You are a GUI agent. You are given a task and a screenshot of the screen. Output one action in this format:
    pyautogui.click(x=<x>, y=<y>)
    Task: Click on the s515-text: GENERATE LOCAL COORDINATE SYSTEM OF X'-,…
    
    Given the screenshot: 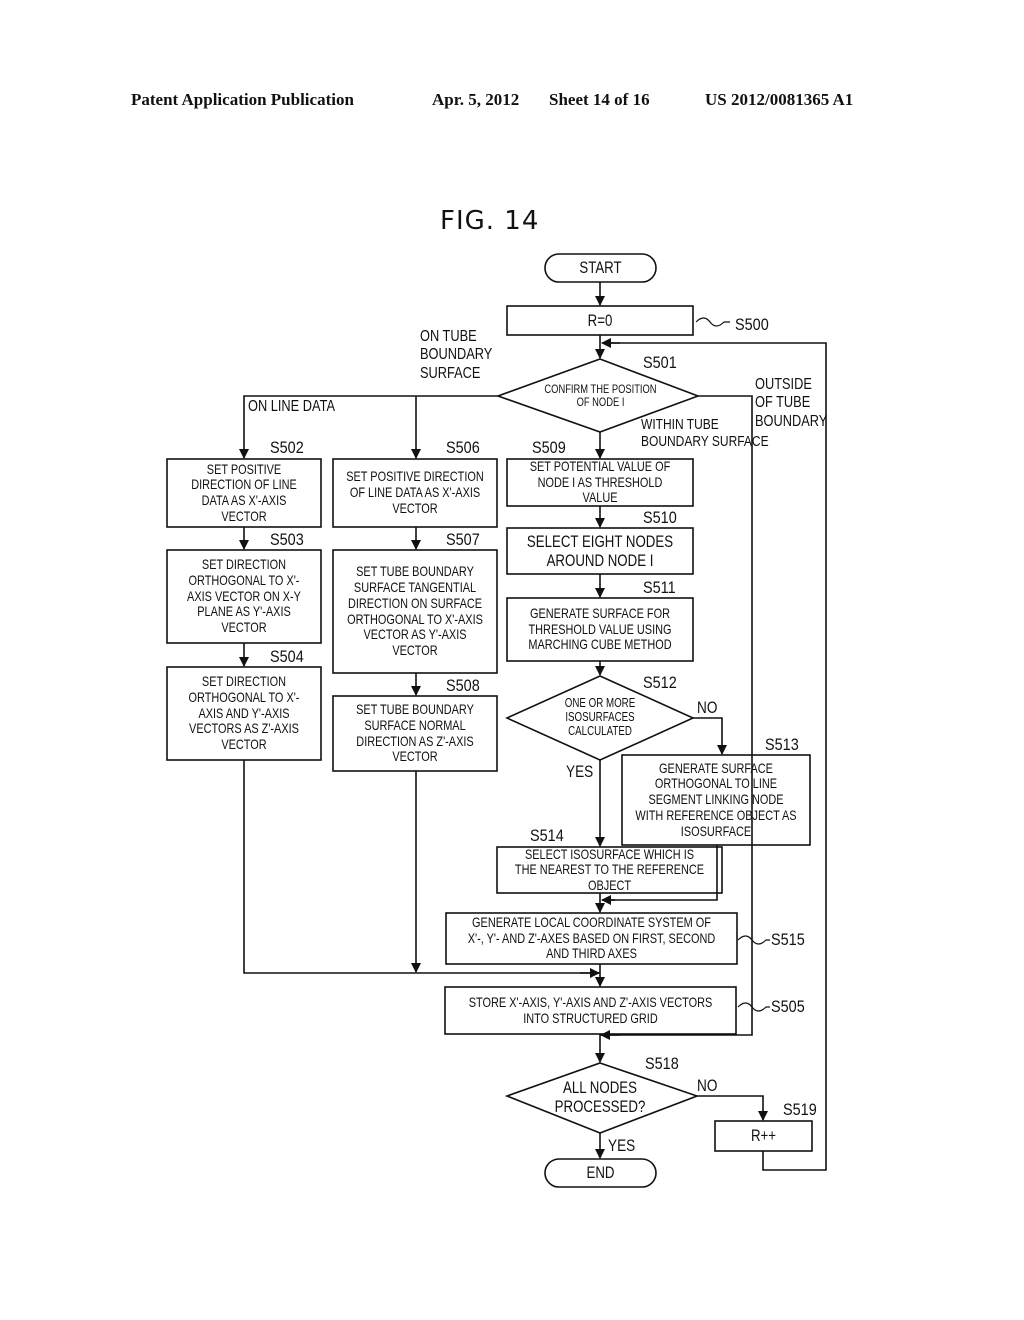 What is the action you would take?
    pyautogui.click(x=591, y=937)
    